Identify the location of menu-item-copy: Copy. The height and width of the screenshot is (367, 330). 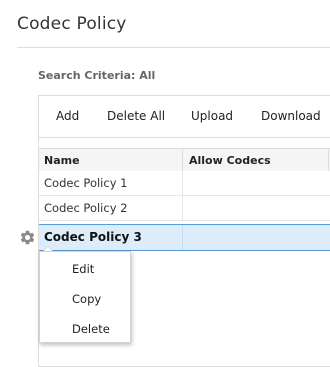
(85, 298).